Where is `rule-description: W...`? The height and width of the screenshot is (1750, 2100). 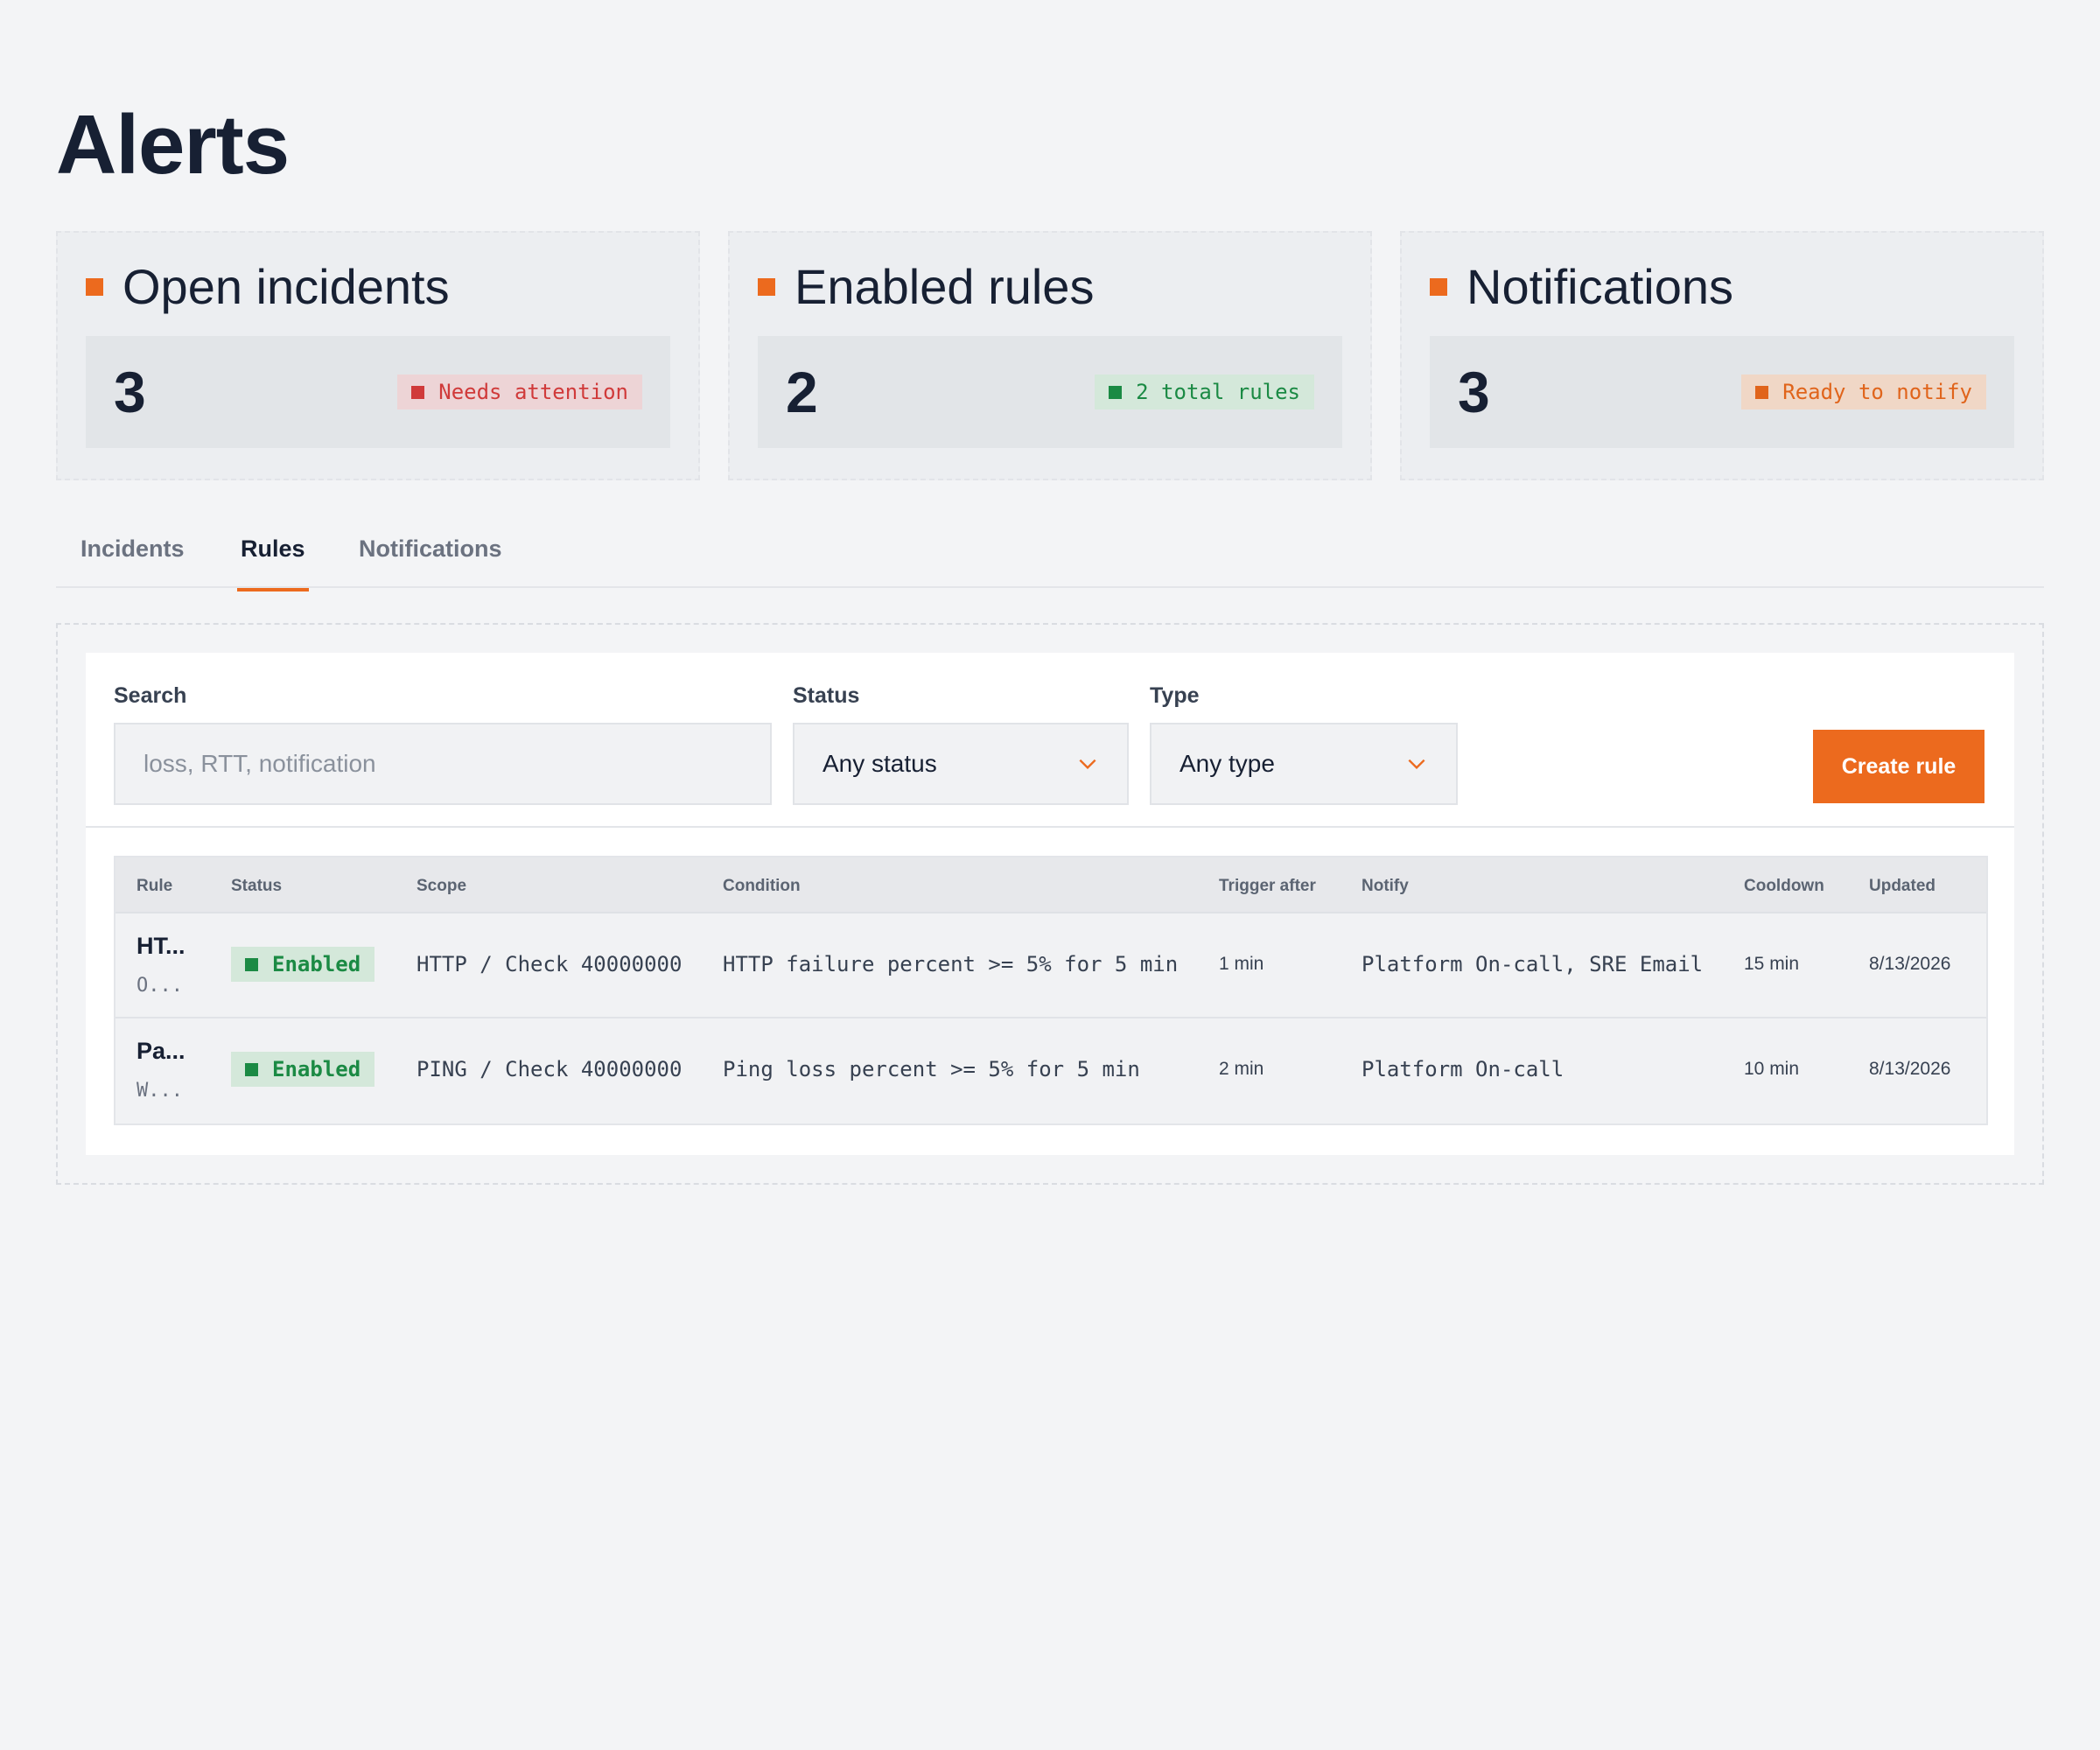
rule-description: W... is located at coordinates (159, 1091).